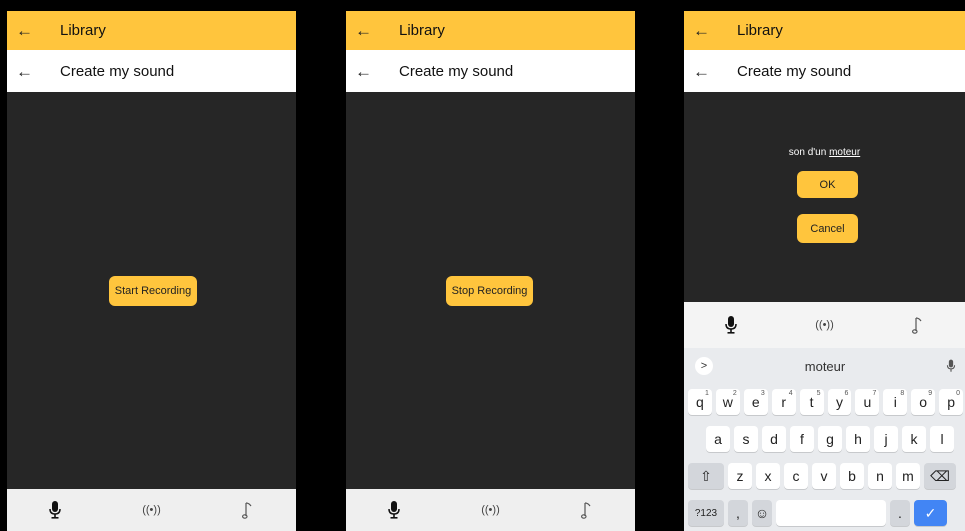  I want to click on key-row-2: asdfg hjk l, so click(834, 439).